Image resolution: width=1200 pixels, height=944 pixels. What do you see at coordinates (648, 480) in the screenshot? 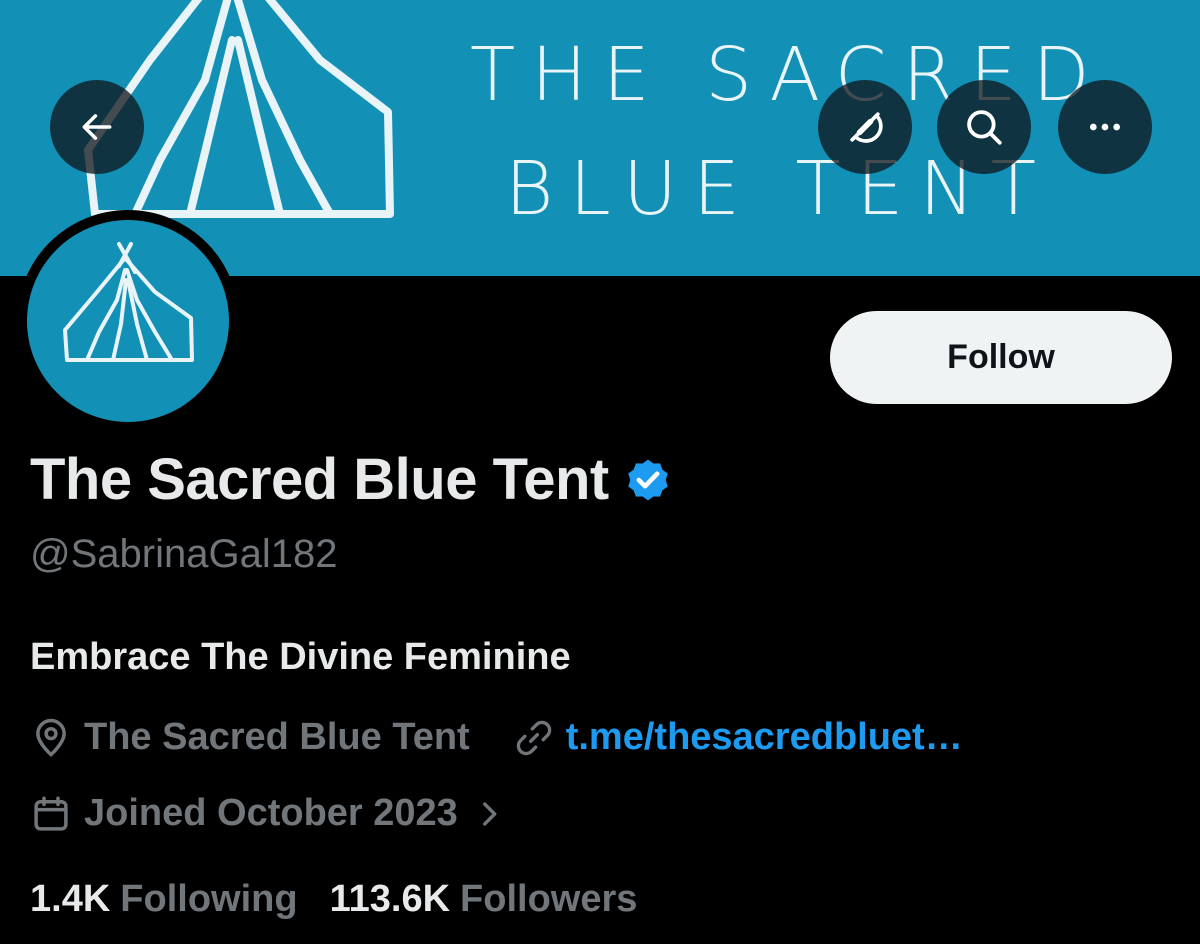
I see `verified-badge-icon` at bounding box center [648, 480].